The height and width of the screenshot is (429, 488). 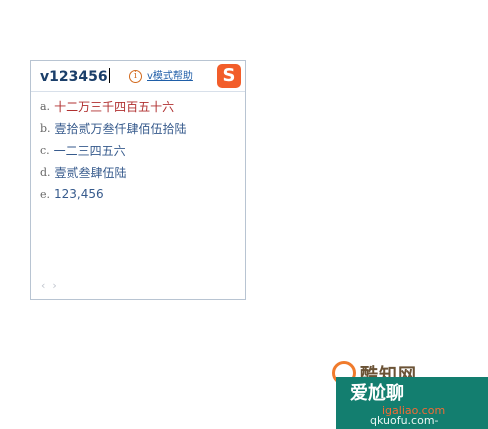 What do you see at coordinates (114, 106) in the screenshot?
I see `candidate-text: 十二万三千四百五十六` at bounding box center [114, 106].